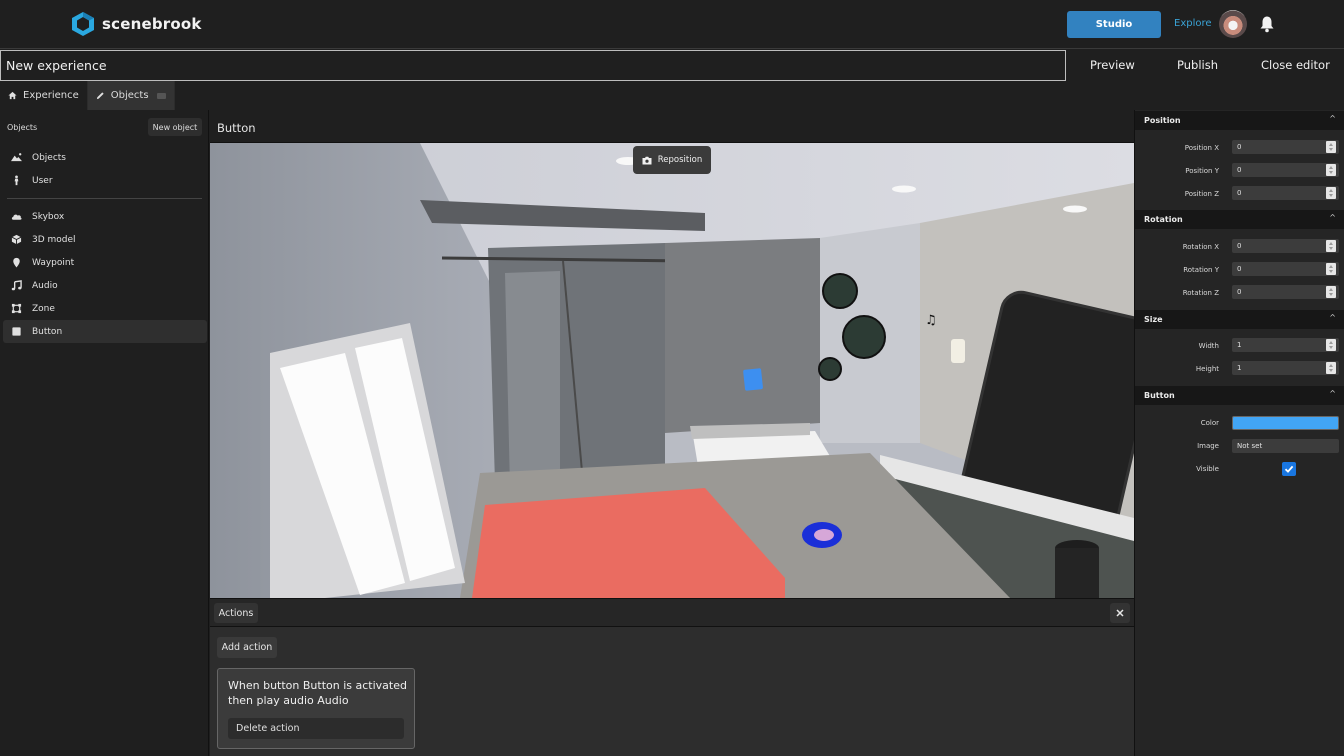 The height and width of the screenshot is (756, 1344). Describe the element at coordinates (105, 239) in the screenshot. I see `sidebar-item-3d-model: 3D model` at that location.